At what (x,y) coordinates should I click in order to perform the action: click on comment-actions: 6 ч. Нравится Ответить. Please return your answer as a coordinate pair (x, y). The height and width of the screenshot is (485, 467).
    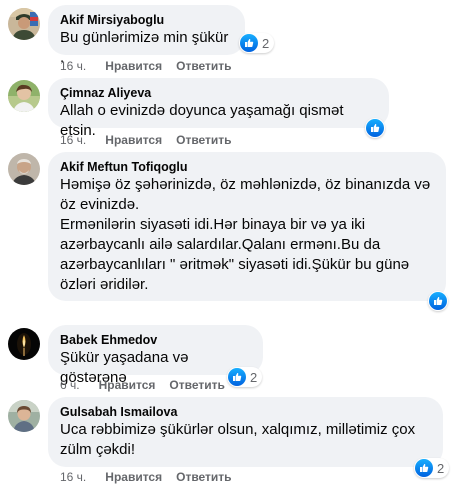
    Looking at the image, I should click on (142, 385).